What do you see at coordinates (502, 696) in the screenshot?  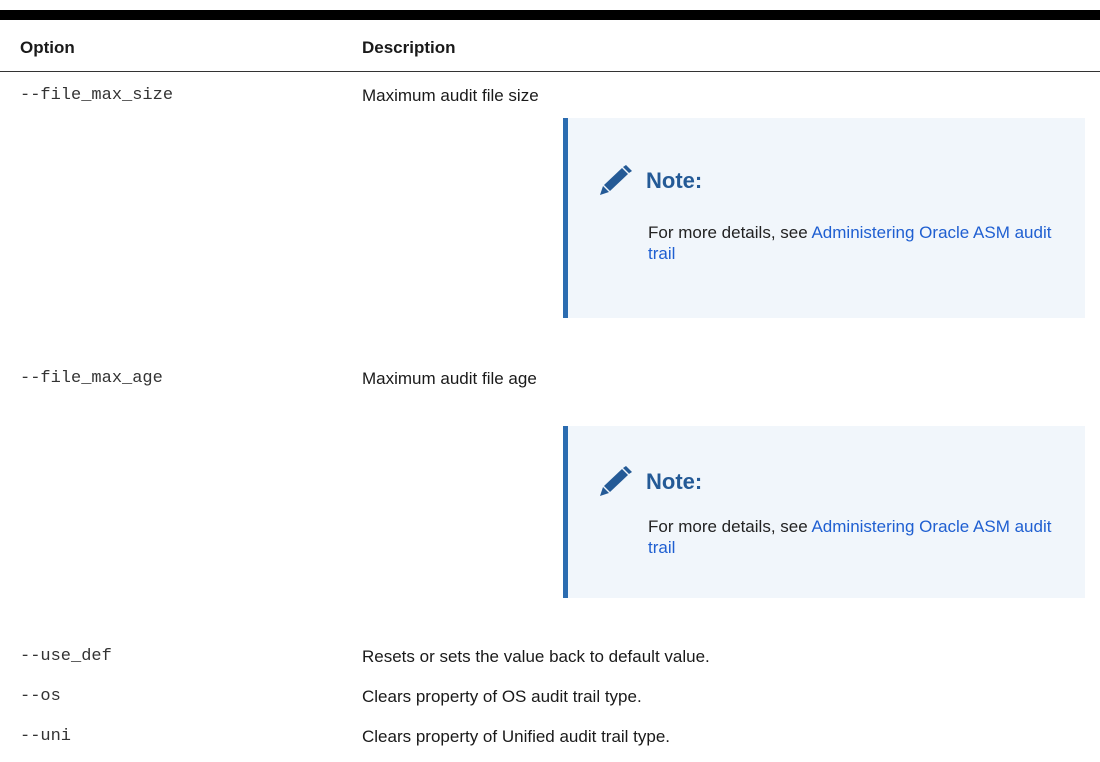 I see `option-description: Clears property of OS audit trail type.` at bounding box center [502, 696].